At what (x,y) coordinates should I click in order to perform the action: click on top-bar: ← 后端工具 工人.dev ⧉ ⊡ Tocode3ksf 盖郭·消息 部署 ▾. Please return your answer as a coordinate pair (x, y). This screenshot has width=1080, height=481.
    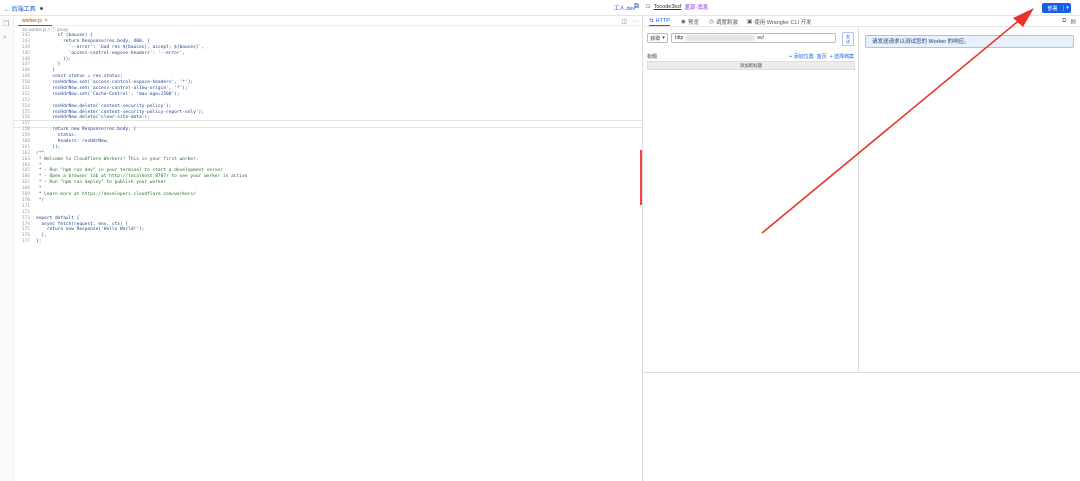
    Looking at the image, I should click on (540, 8).